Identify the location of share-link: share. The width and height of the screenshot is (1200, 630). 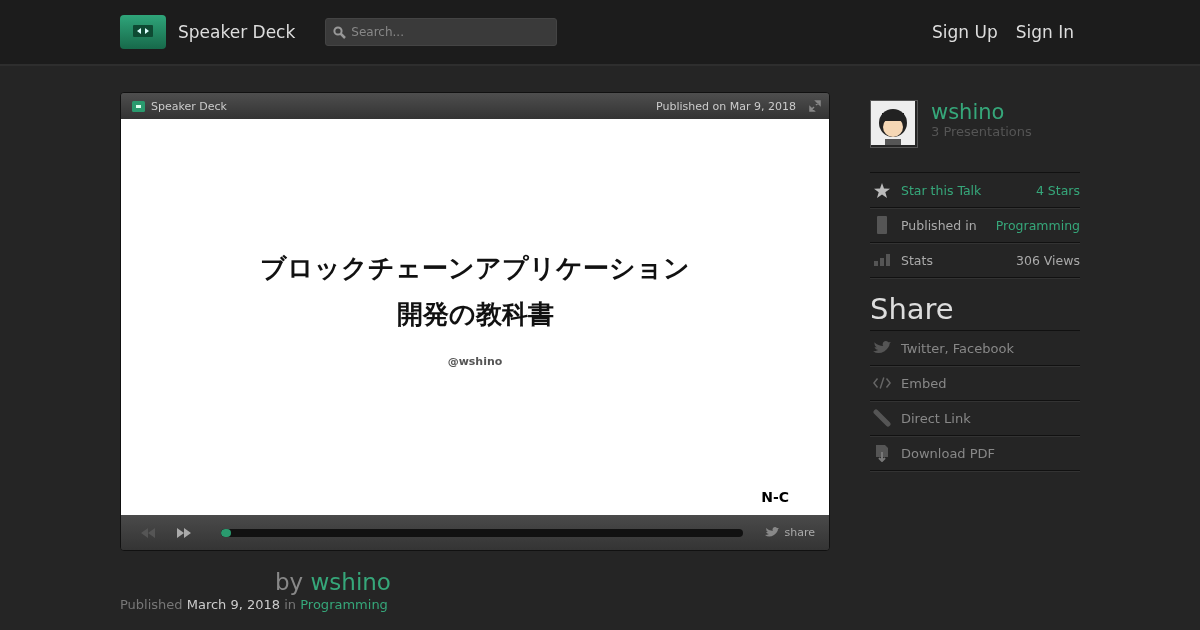
(799, 532).